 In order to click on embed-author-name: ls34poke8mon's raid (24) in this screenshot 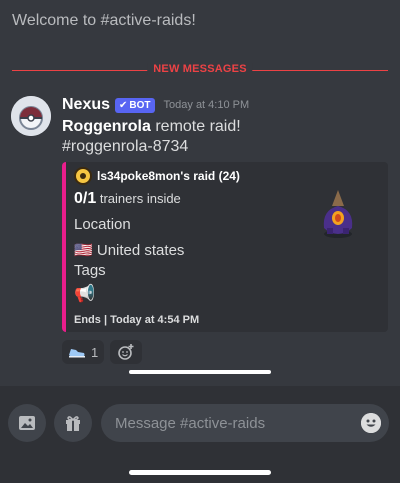, I will do `click(168, 176)`.